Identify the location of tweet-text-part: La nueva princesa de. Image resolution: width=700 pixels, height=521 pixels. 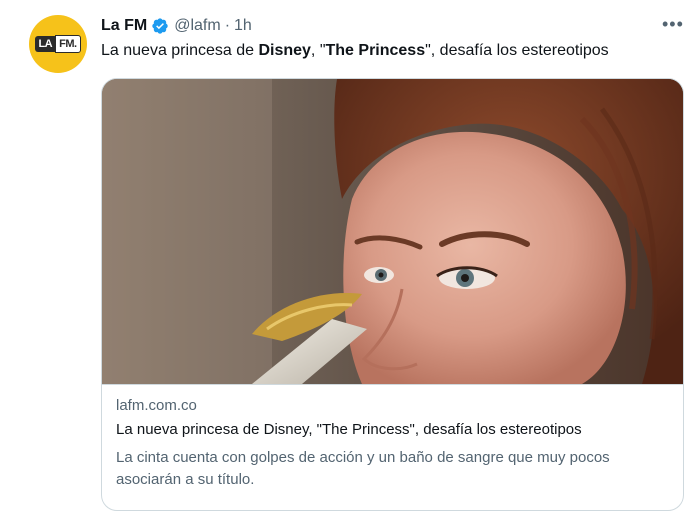
(180, 50).